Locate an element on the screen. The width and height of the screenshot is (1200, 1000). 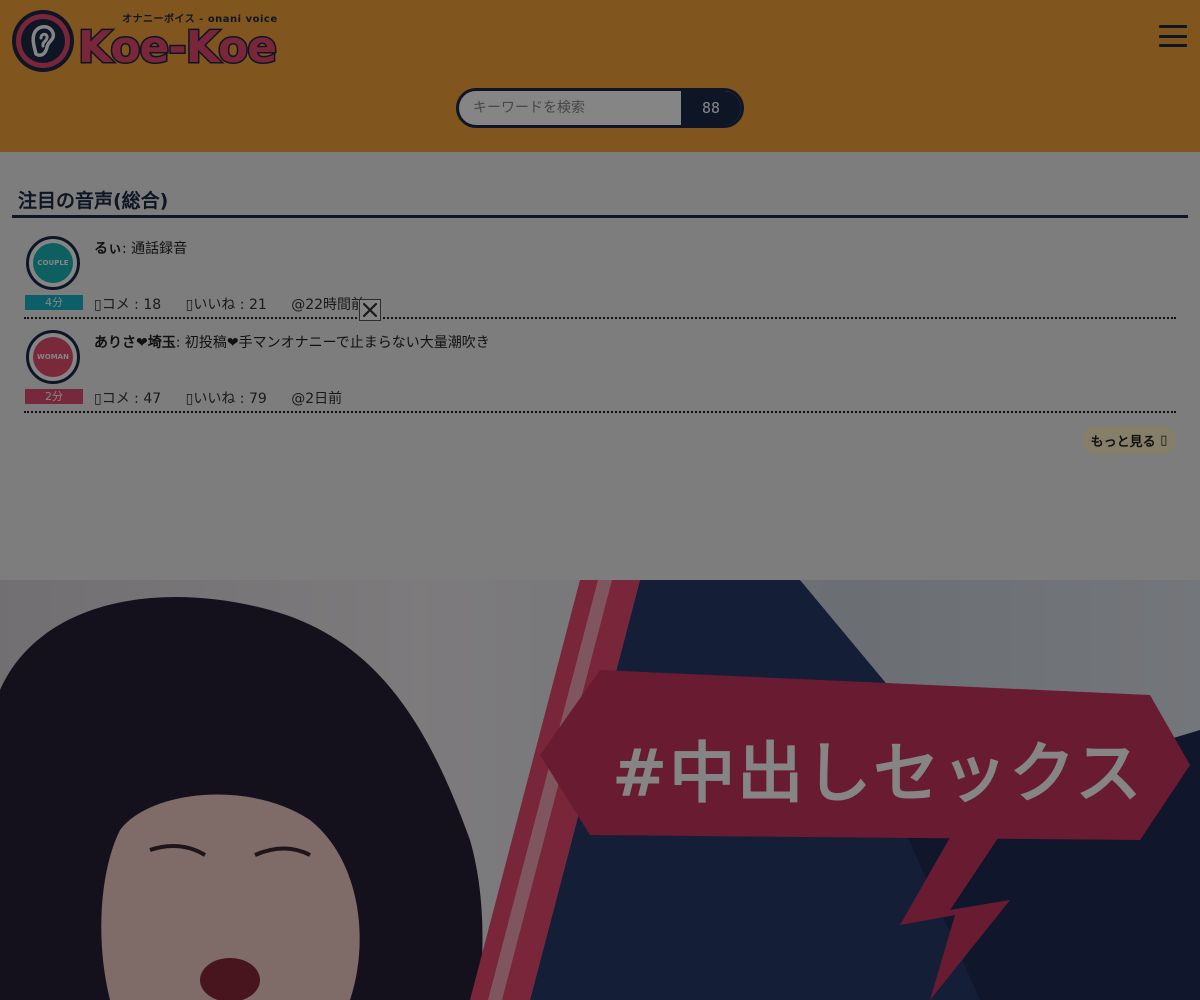
item-author: ありさ❤埼玉 is located at coordinates (135, 343).